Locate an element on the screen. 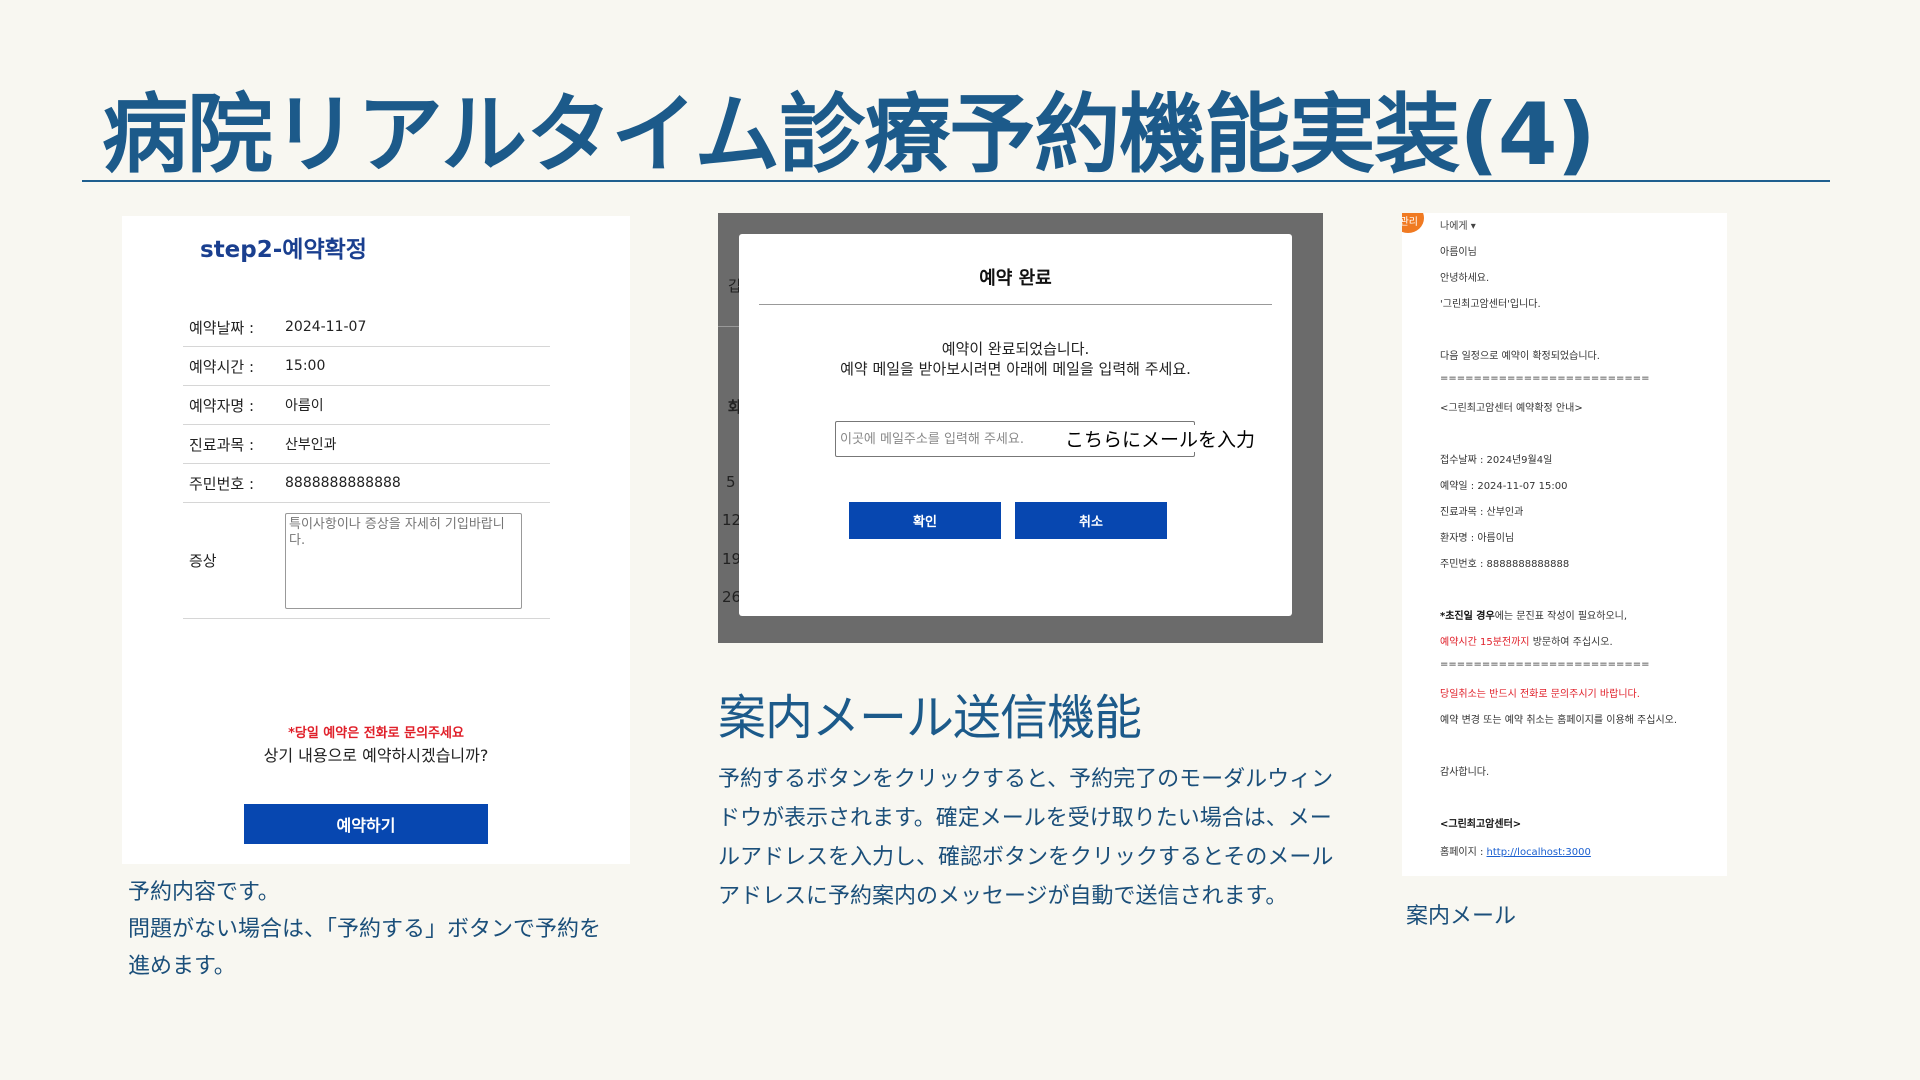  mail-signature: <그린최고암센터> is located at coordinates (1481, 824).